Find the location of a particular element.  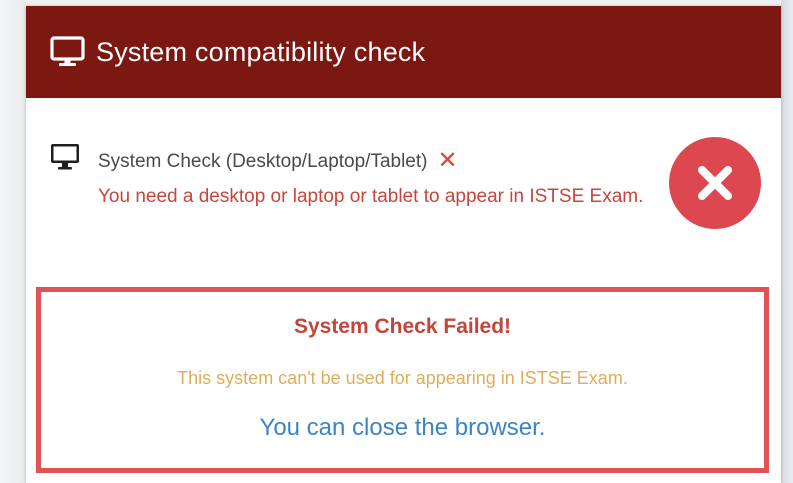

close-browser-message: You can close the browser. is located at coordinates (402, 427).